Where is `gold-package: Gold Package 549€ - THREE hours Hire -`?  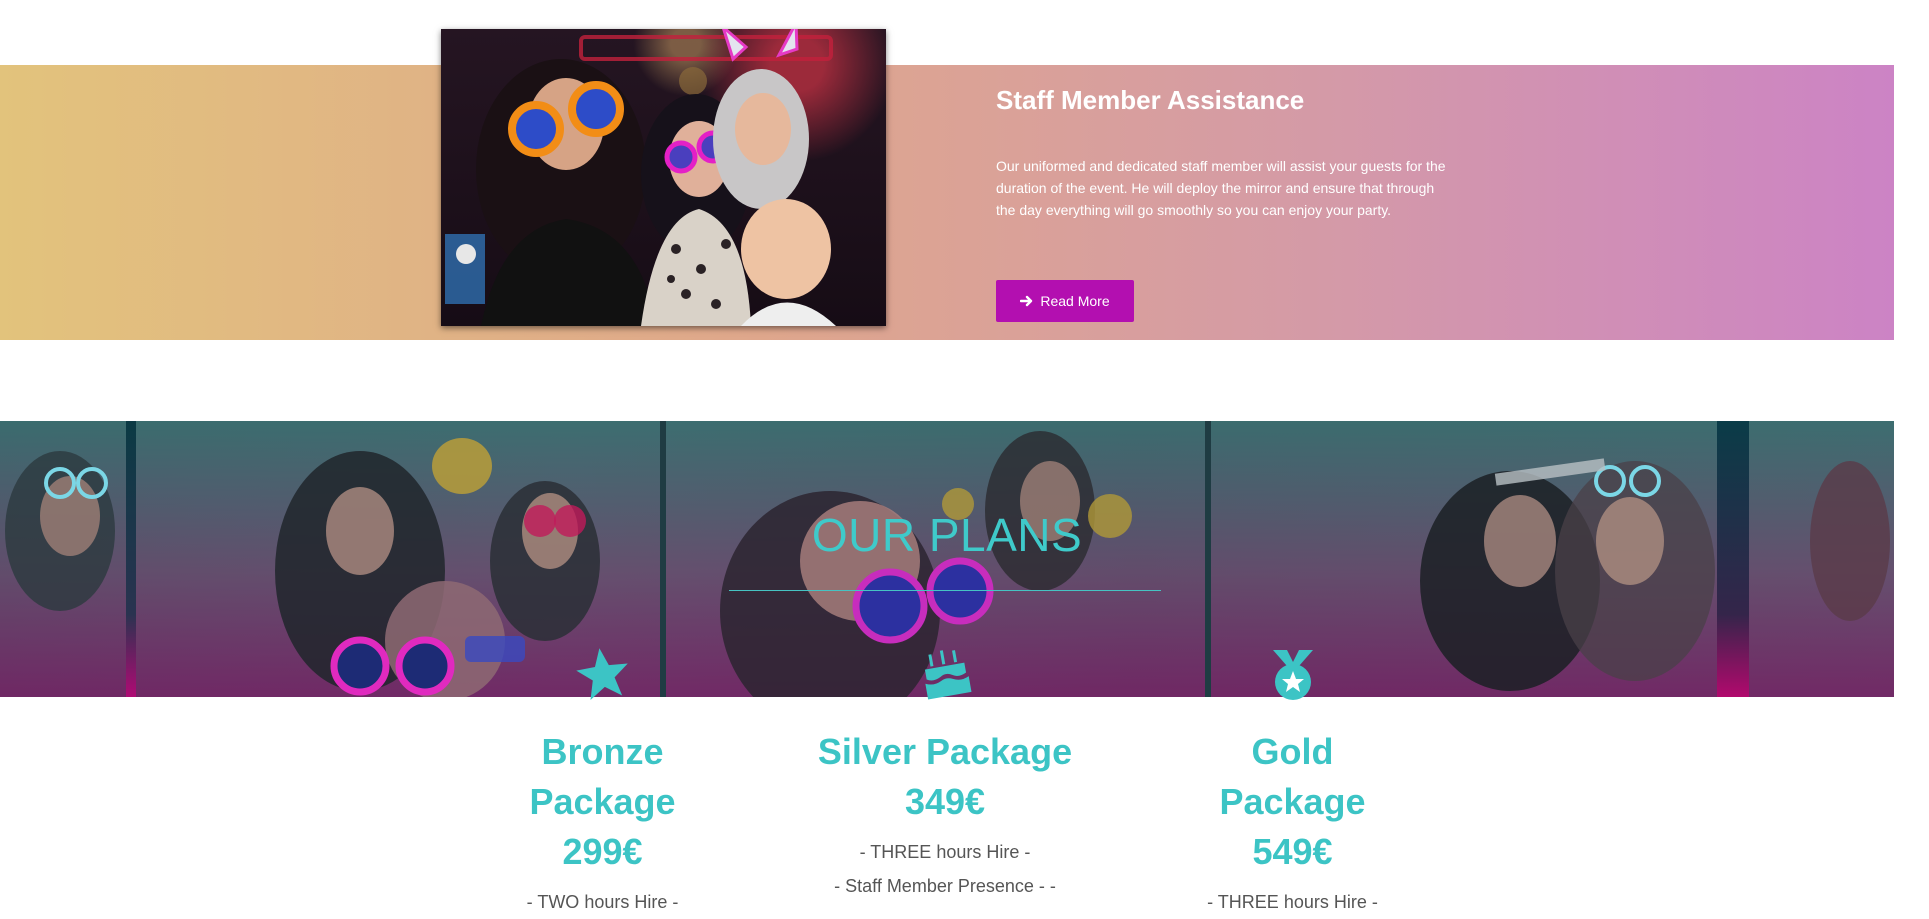 gold-package: Gold Package 549€ - THREE hours Hire - is located at coordinates (1292, 823).